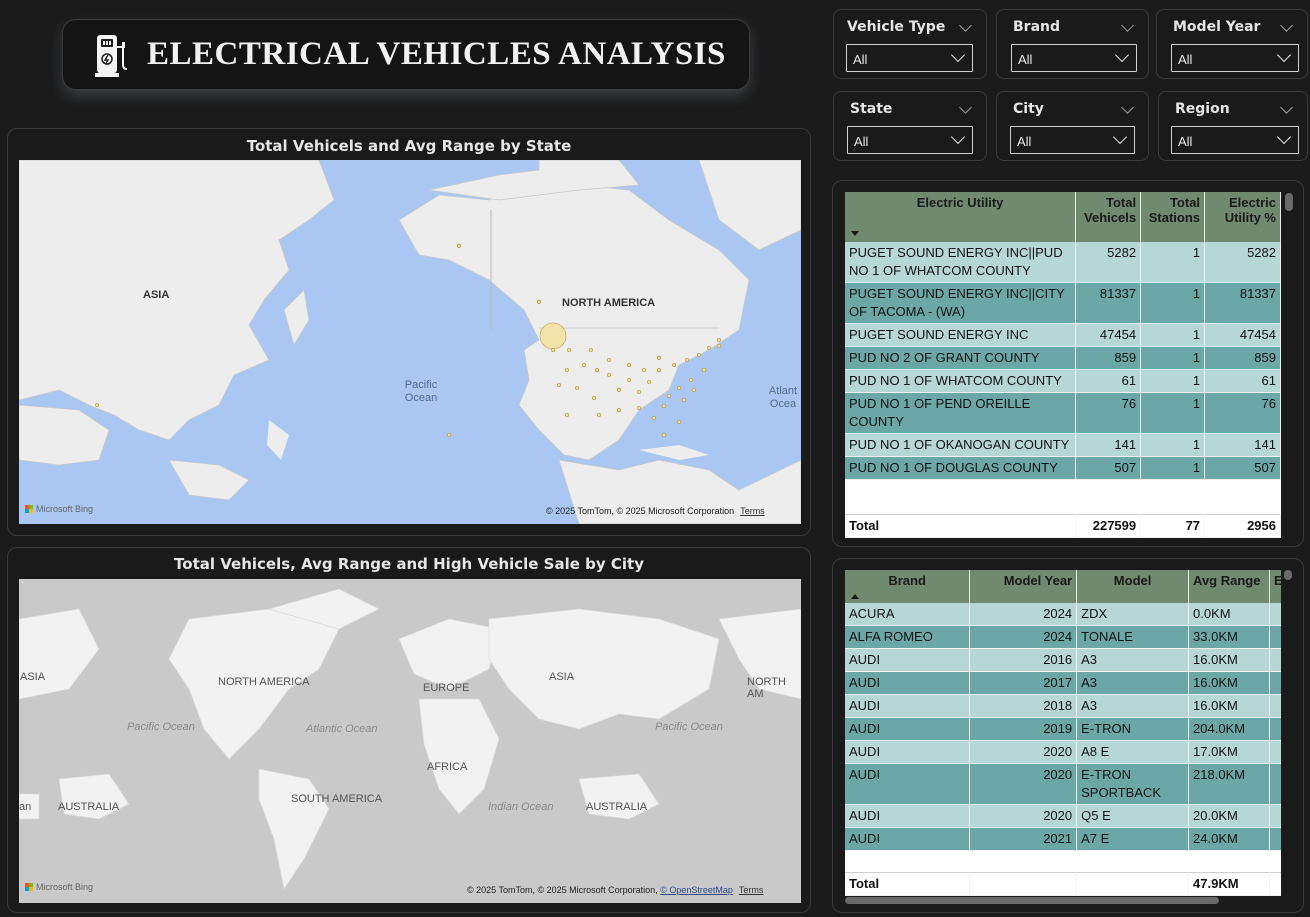  What do you see at coordinates (1217, 27) in the screenshot?
I see `slicer-label: Model Year` at bounding box center [1217, 27].